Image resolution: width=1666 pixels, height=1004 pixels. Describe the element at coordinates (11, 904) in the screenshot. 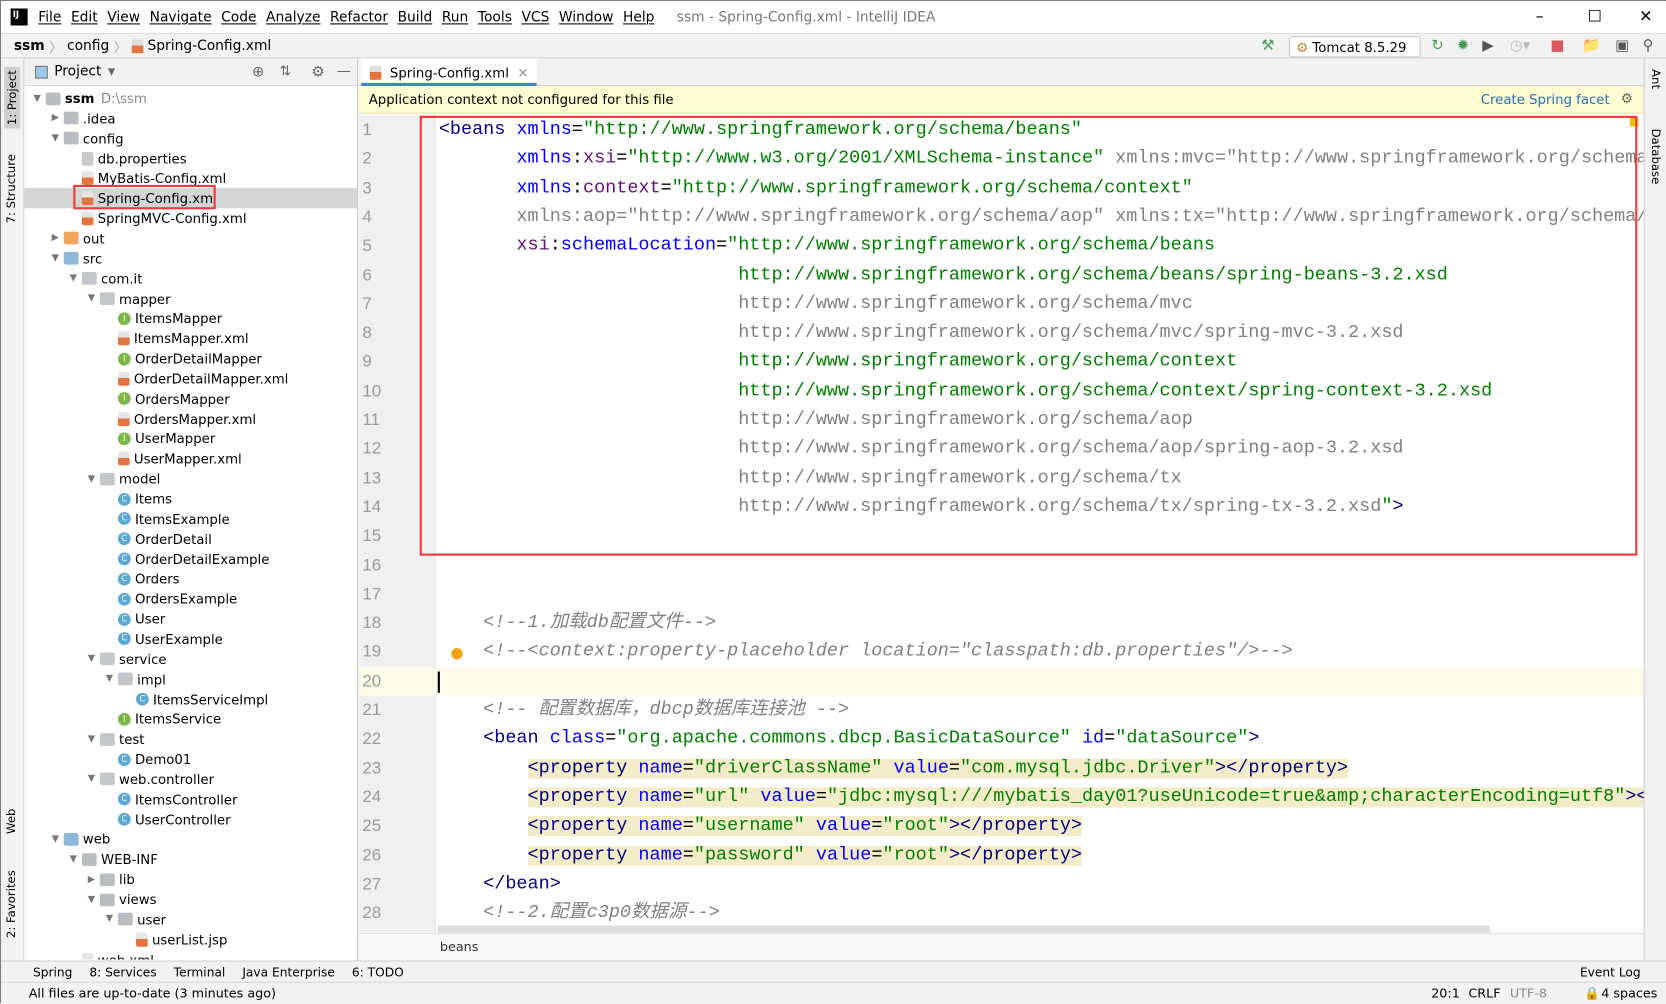

I see `favorites-tool-tab: 2: Favorites` at that location.